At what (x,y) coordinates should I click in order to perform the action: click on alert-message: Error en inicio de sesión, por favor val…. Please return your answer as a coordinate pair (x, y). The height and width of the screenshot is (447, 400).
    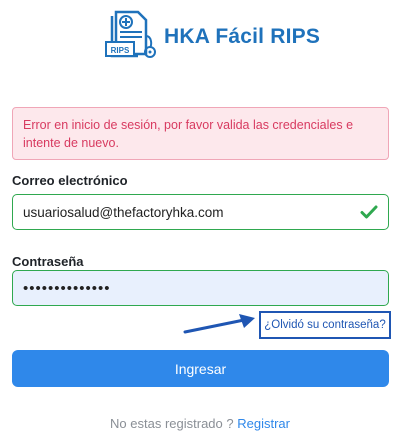
    Looking at the image, I should click on (188, 134).